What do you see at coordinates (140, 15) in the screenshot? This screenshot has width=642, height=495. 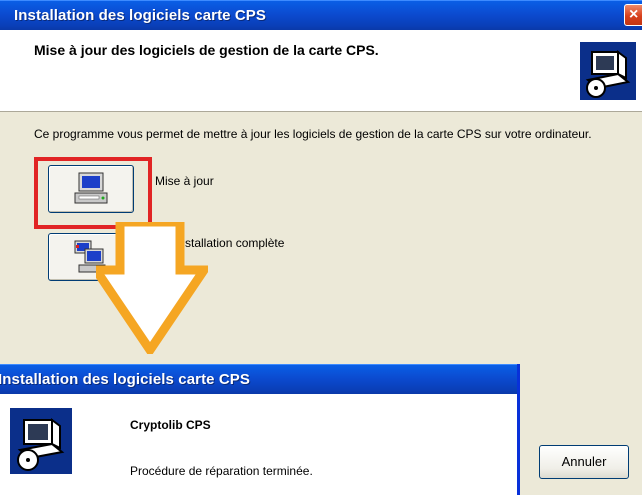 I see `window-title: Installation des logiciels carte CPS` at bounding box center [140, 15].